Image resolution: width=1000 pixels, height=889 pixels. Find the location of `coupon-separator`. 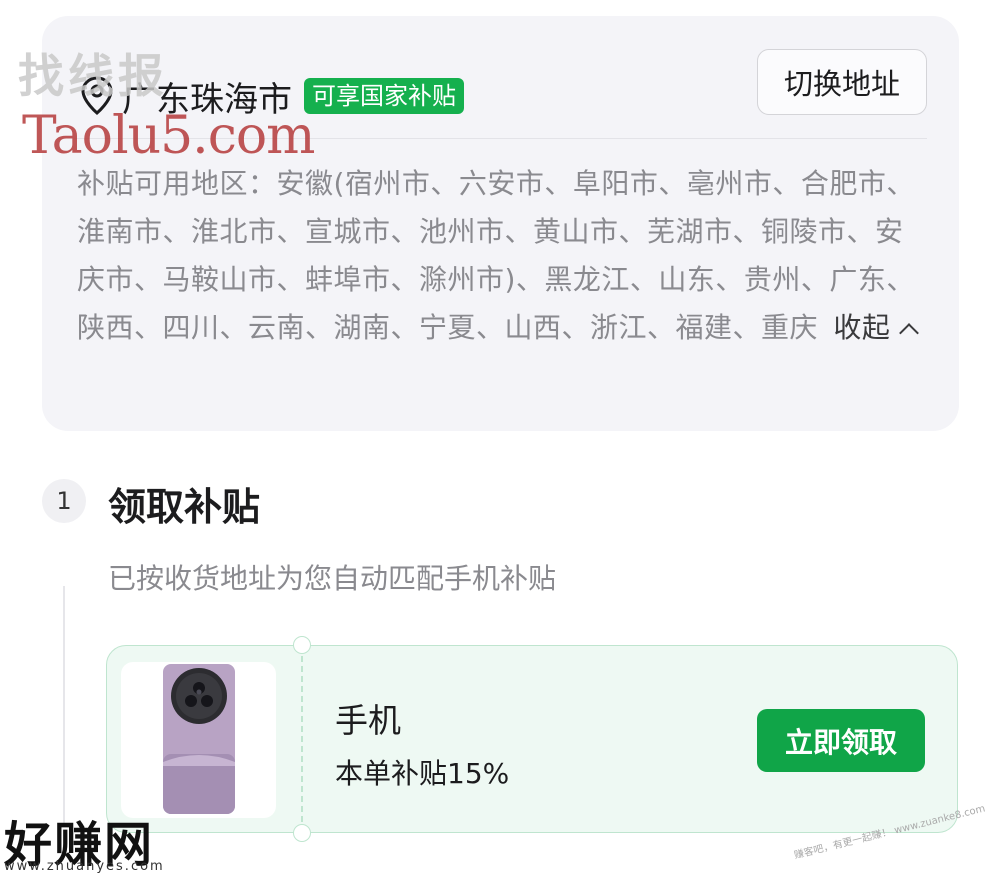

coupon-separator is located at coordinates (302, 739).